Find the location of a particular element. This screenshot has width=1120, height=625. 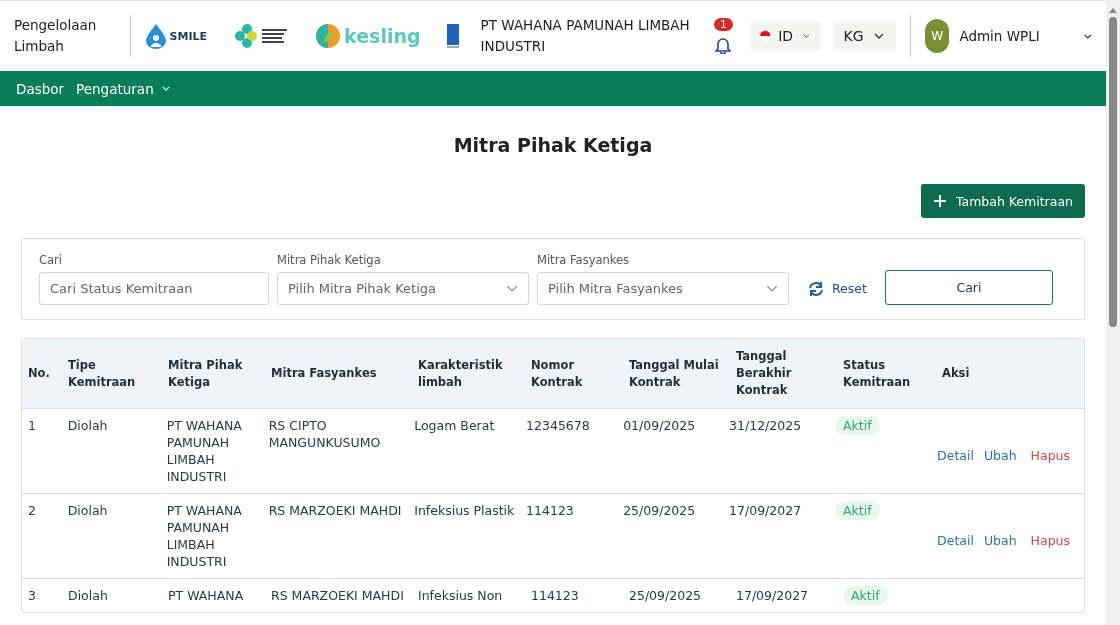

add-partnership-button: Tambah Kemitraan is located at coordinates (1002, 201).